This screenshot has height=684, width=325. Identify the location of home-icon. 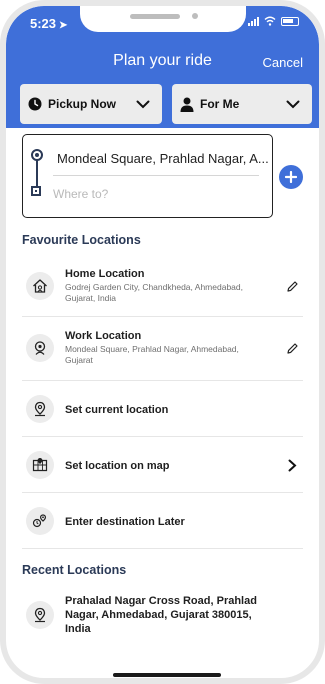
(40, 286).